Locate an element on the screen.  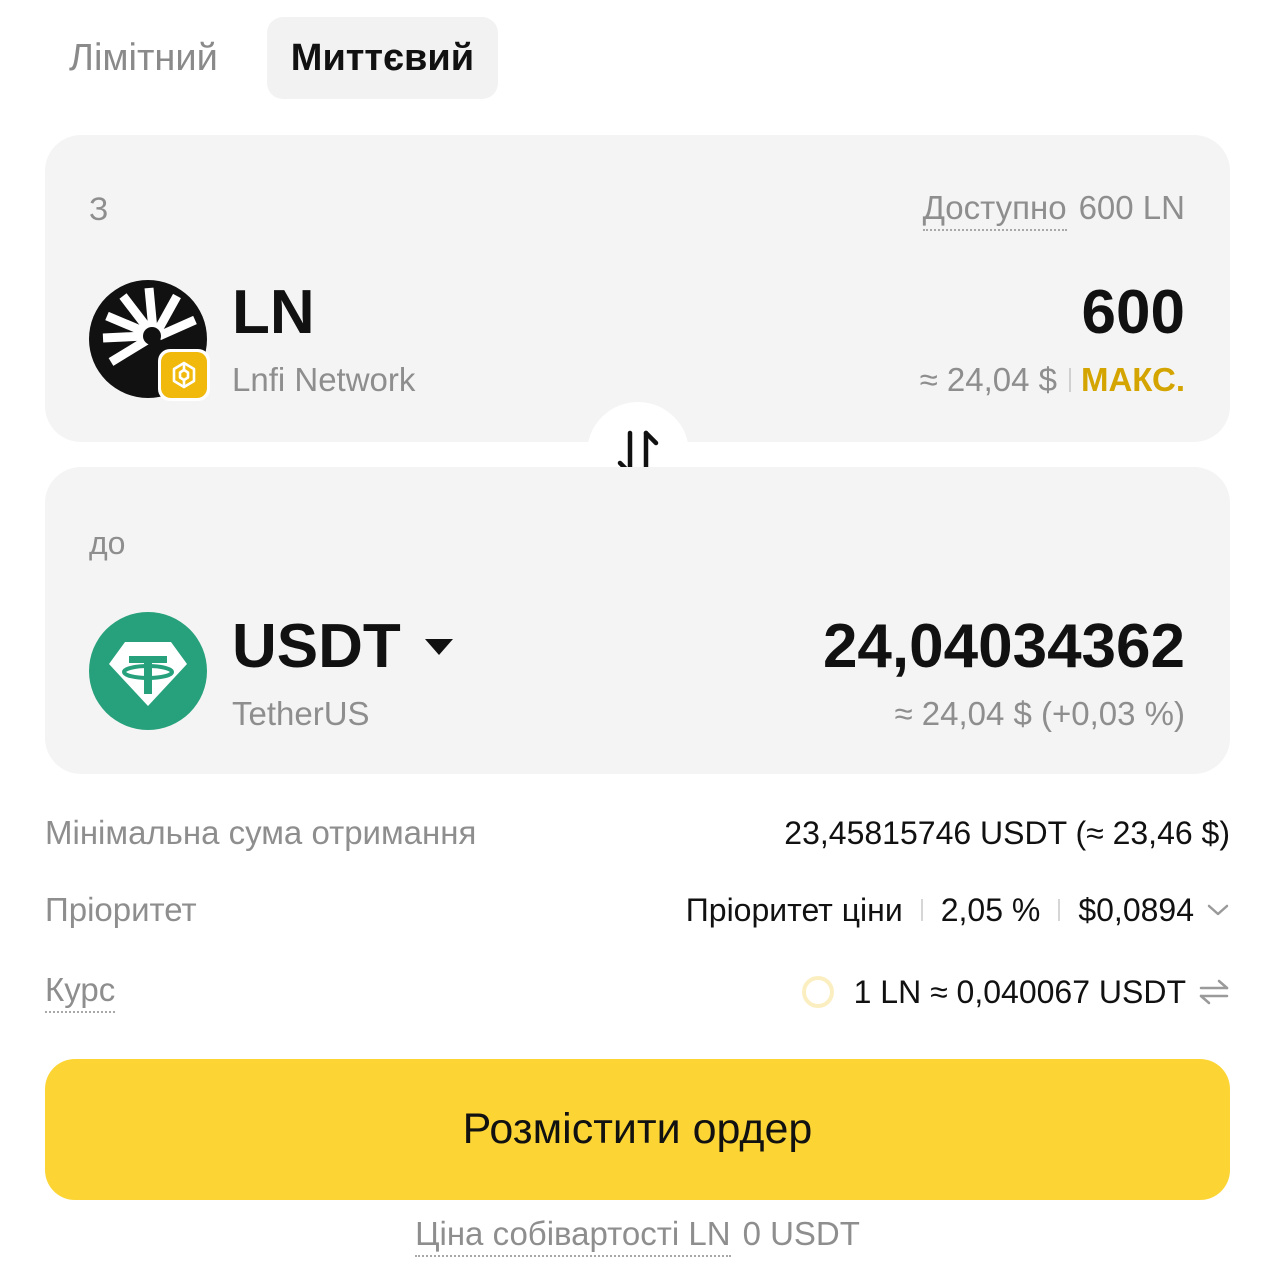
available-label: Доступно is located at coordinates (994, 210).